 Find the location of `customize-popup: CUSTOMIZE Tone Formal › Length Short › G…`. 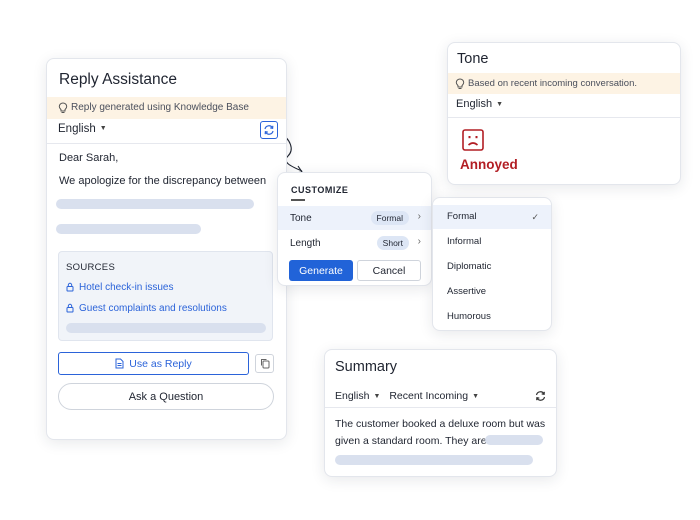

customize-popup: CUSTOMIZE Tone Formal › Length Short › G… is located at coordinates (354, 229).